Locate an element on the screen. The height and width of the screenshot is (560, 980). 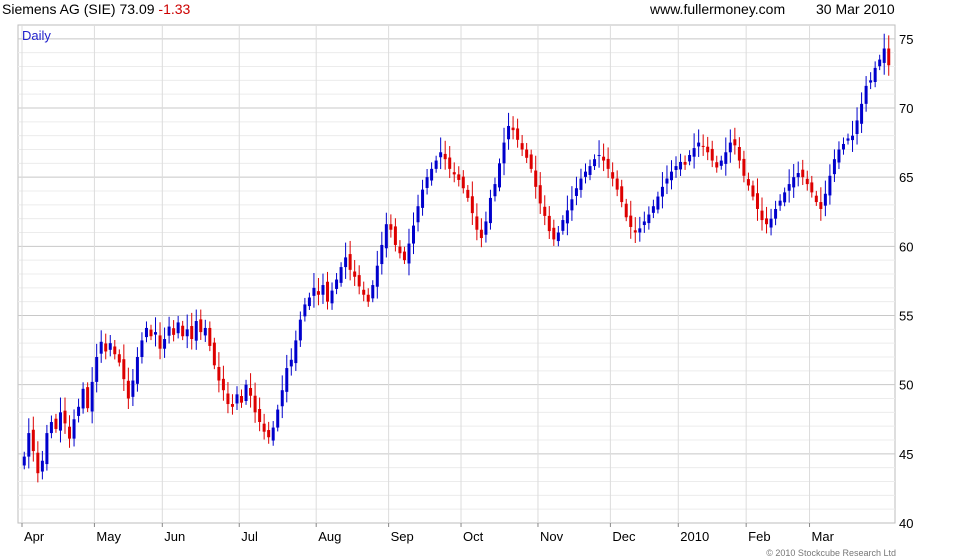
x-tick-label: May is located at coordinates (108, 536).